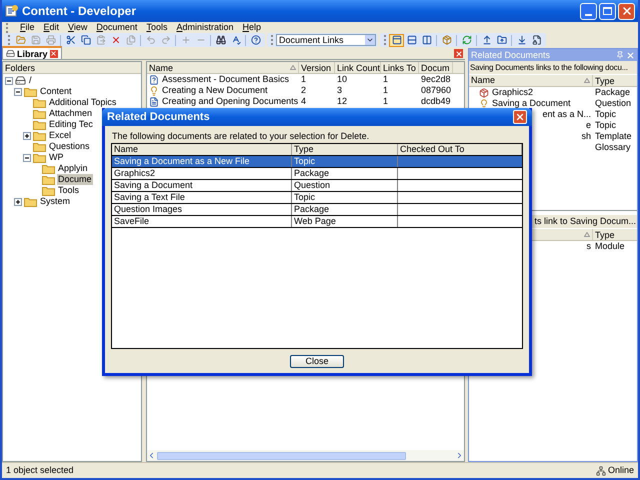 This screenshot has height=480, width=640. I want to click on drive-icon, so click(20, 80).